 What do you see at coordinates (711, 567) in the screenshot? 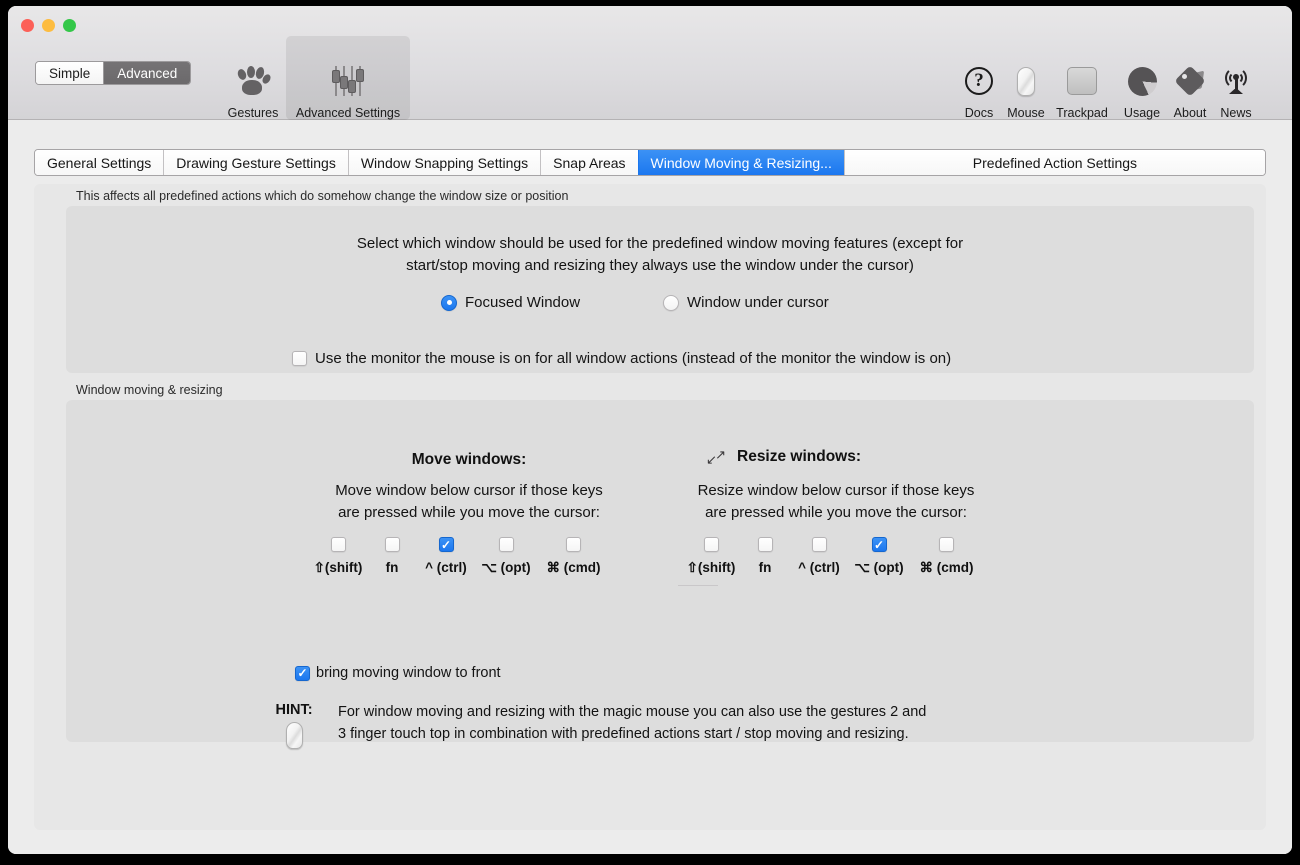
I see `resize-modifier-shift-label: ⇧(shift)` at bounding box center [711, 567].